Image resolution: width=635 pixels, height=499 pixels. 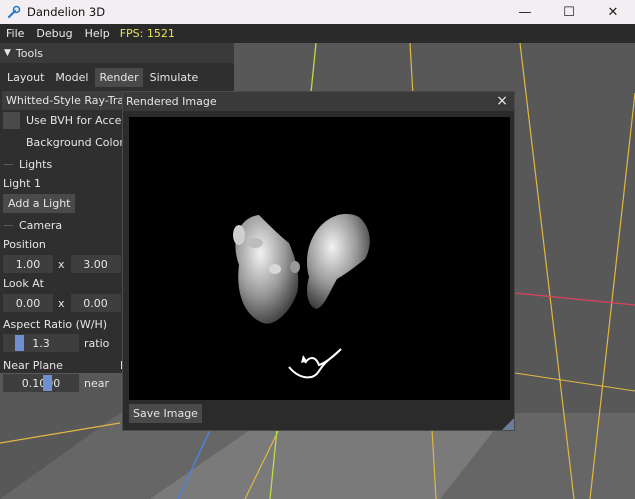 What do you see at coordinates (165, 413) in the screenshot?
I see `save-image-button: Save Image` at bounding box center [165, 413].